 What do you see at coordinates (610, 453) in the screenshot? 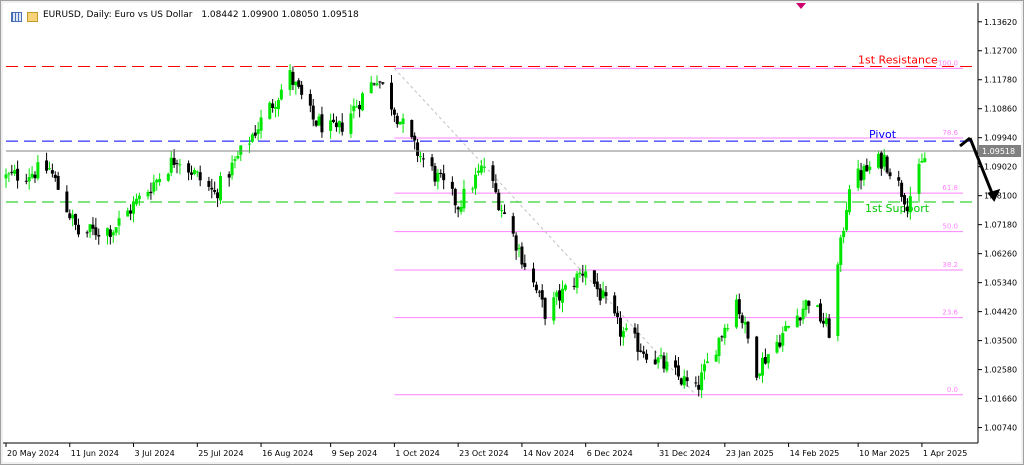
I see `x-tick-label: 6 Dec 2024` at bounding box center [610, 453].